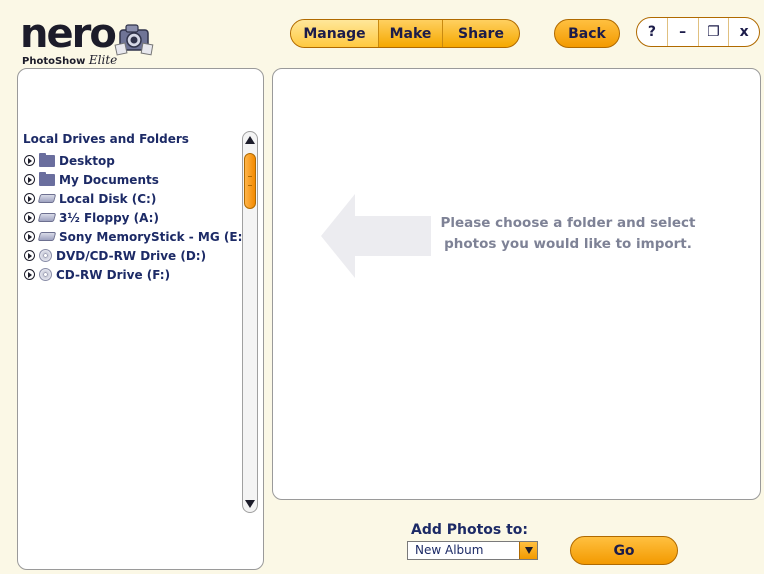 The height and width of the screenshot is (574, 764). What do you see at coordinates (54, 61) in the screenshot?
I see `logo-product: PhotoShow` at bounding box center [54, 61].